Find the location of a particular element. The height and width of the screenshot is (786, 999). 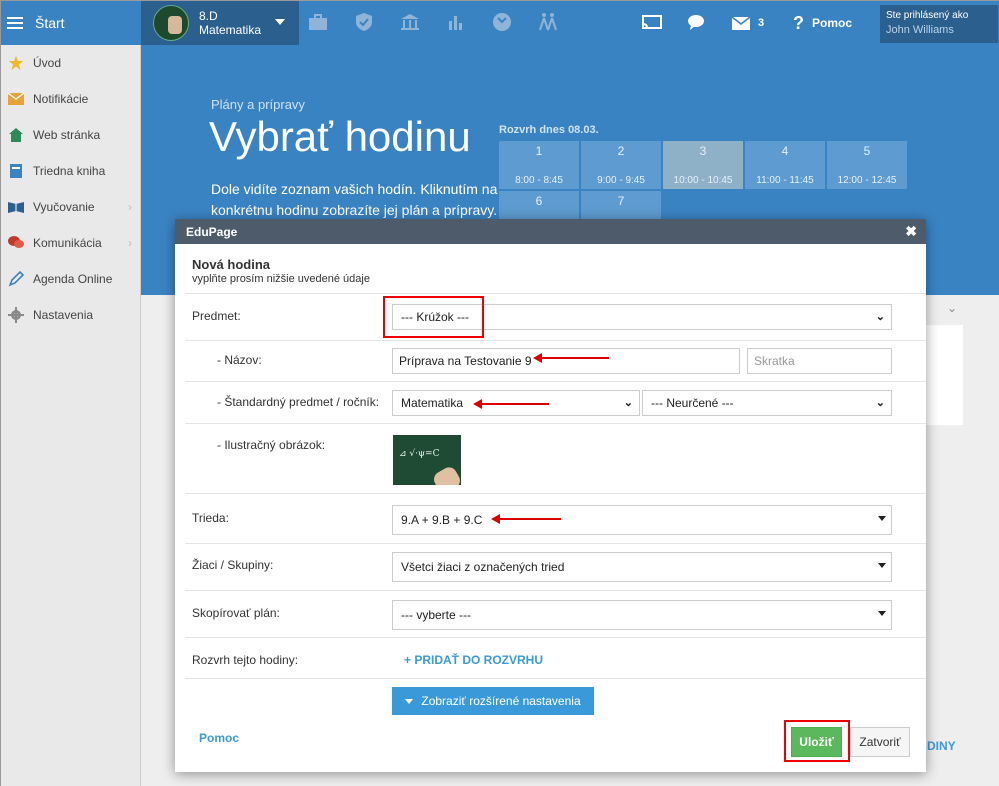

sidebar-item-agenda-online: Agenda Online is located at coordinates (70, 279).